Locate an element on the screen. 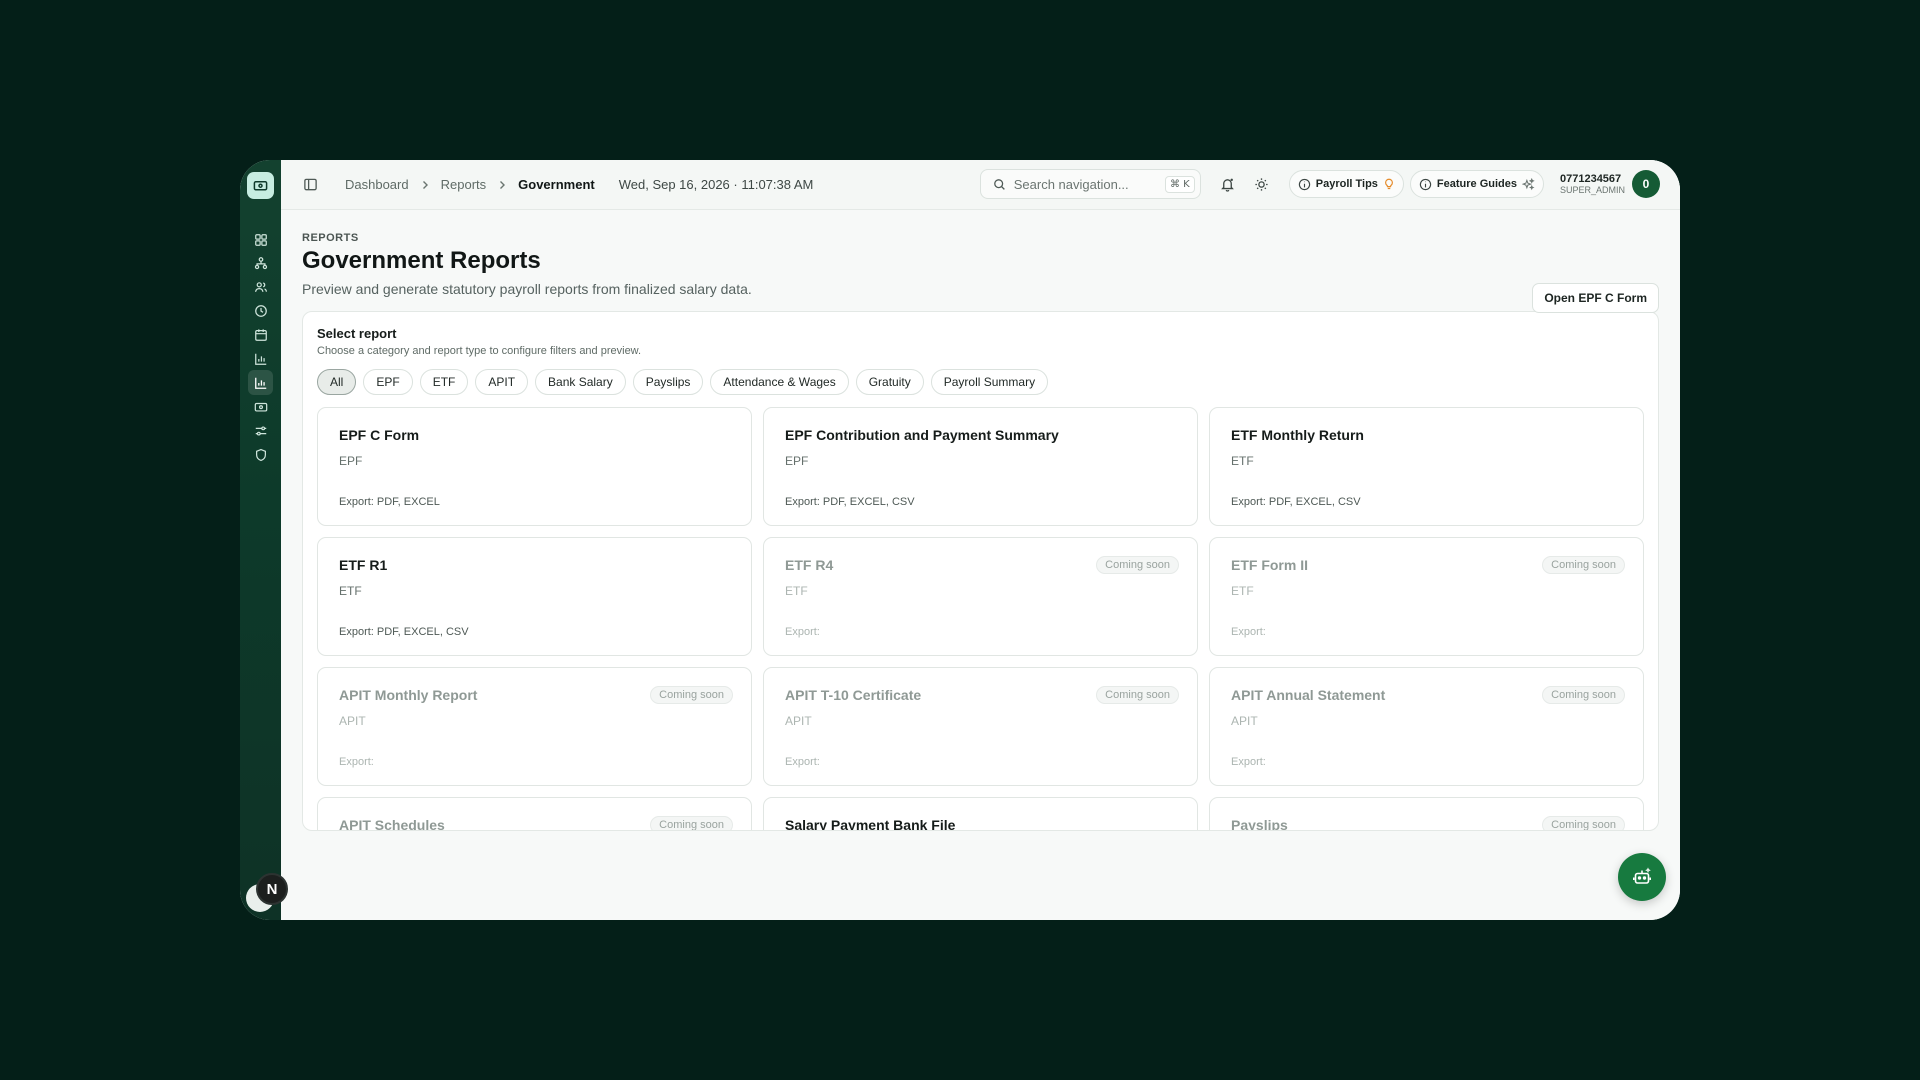 Image resolution: width=1920 pixels, height=1080 pixels. sun-icon is located at coordinates (1261, 184).